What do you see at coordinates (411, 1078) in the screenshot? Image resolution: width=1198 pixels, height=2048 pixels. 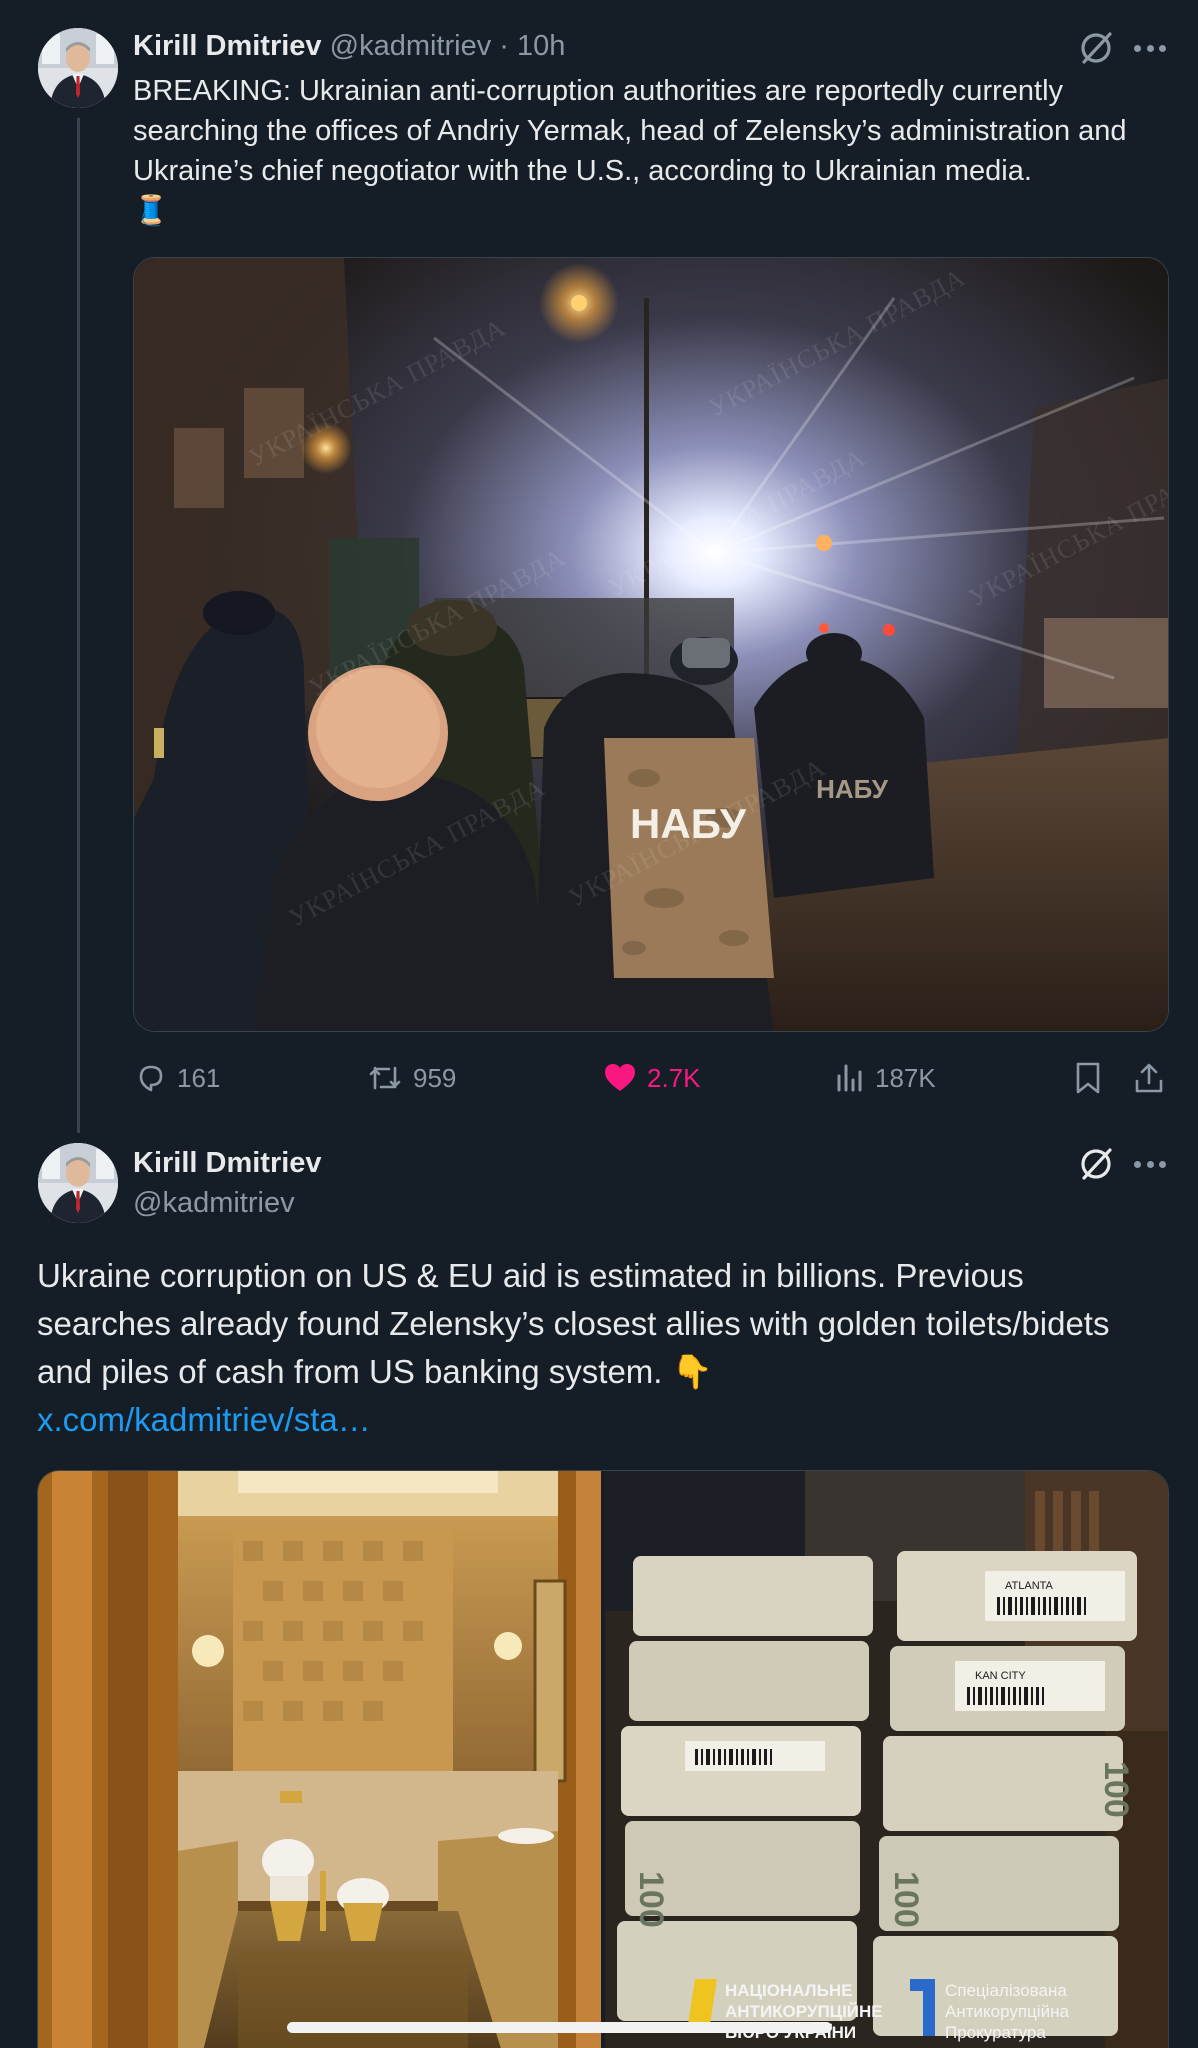 I see `repost-button: 959` at bounding box center [411, 1078].